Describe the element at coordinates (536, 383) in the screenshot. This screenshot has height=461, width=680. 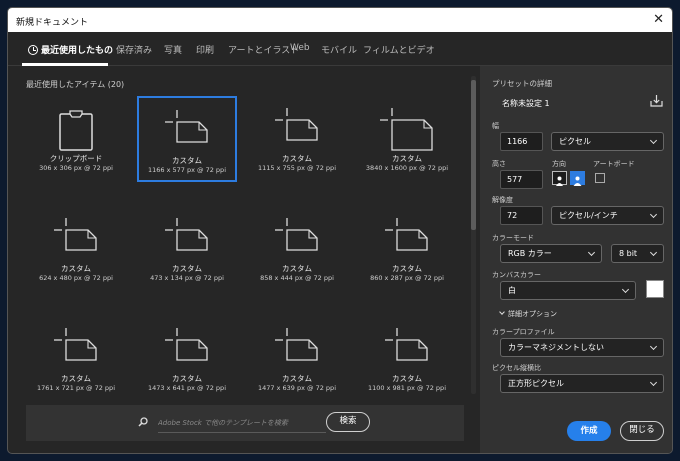
I see `pixel-aspect-value: 正方形ピクセル` at that location.